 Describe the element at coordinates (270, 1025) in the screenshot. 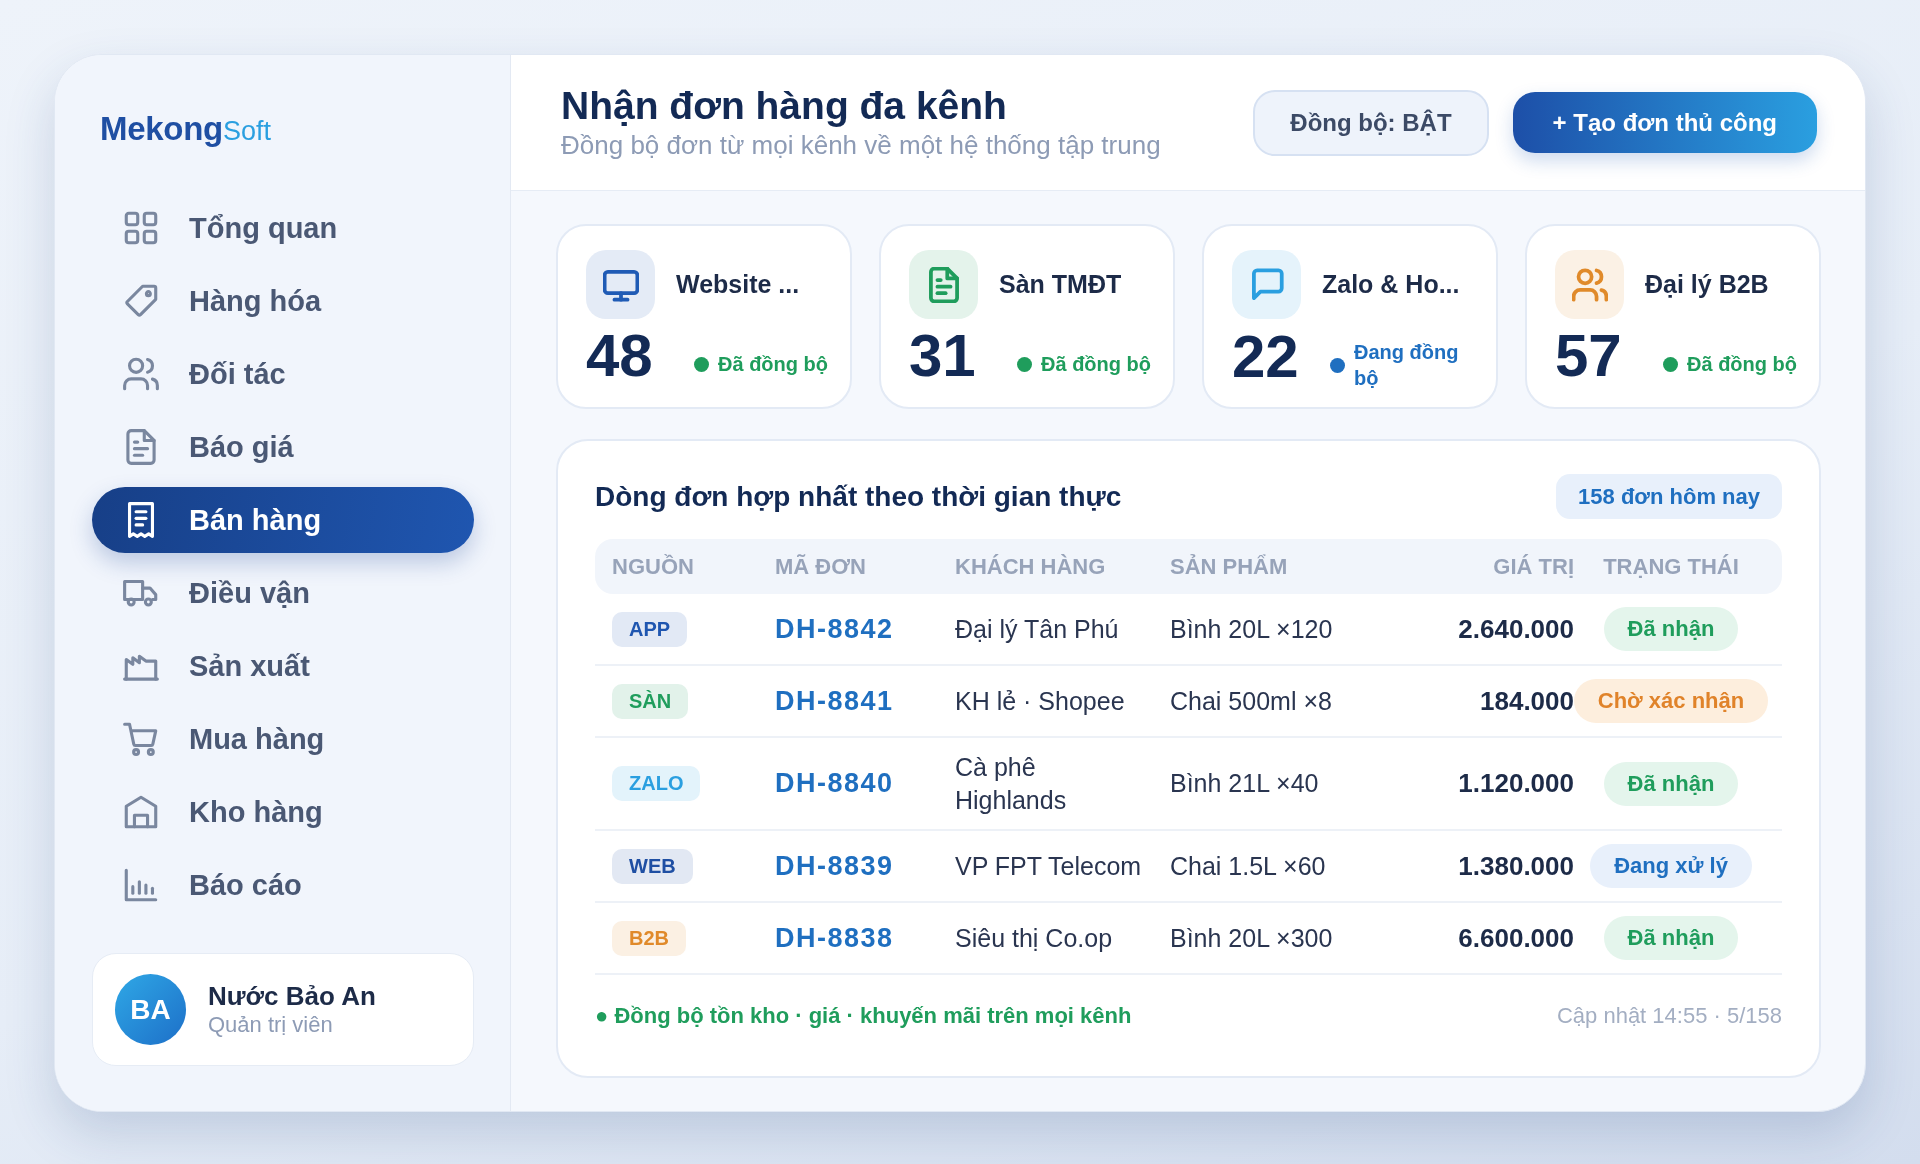

I see `user-role: Quản trị viên` at that location.